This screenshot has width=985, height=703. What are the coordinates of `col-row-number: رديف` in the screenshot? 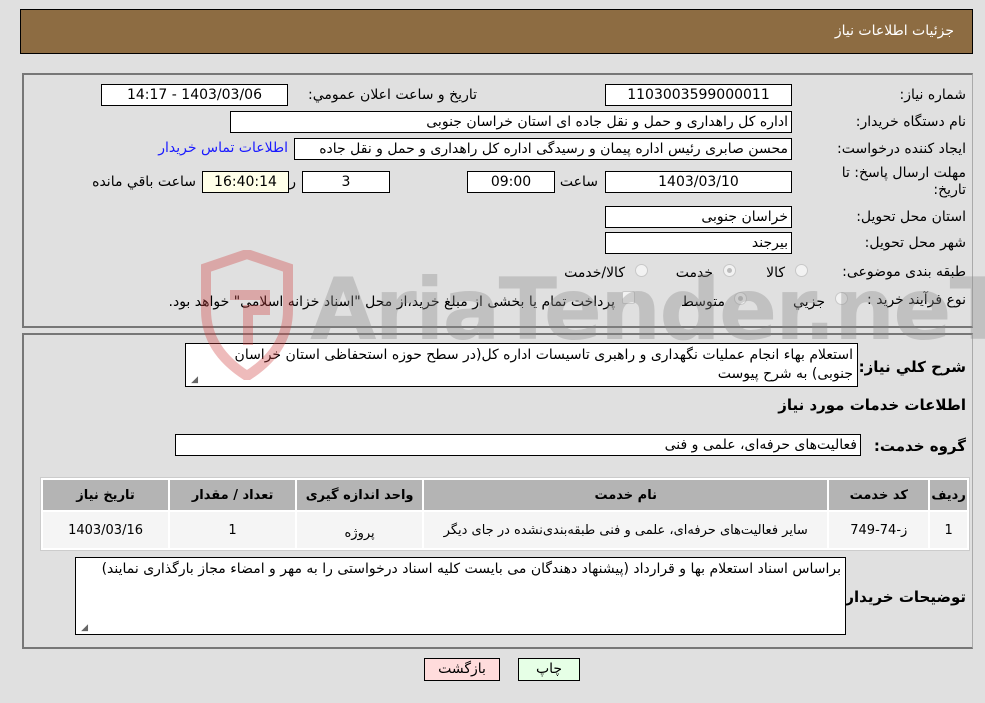 It's located at (948, 495).